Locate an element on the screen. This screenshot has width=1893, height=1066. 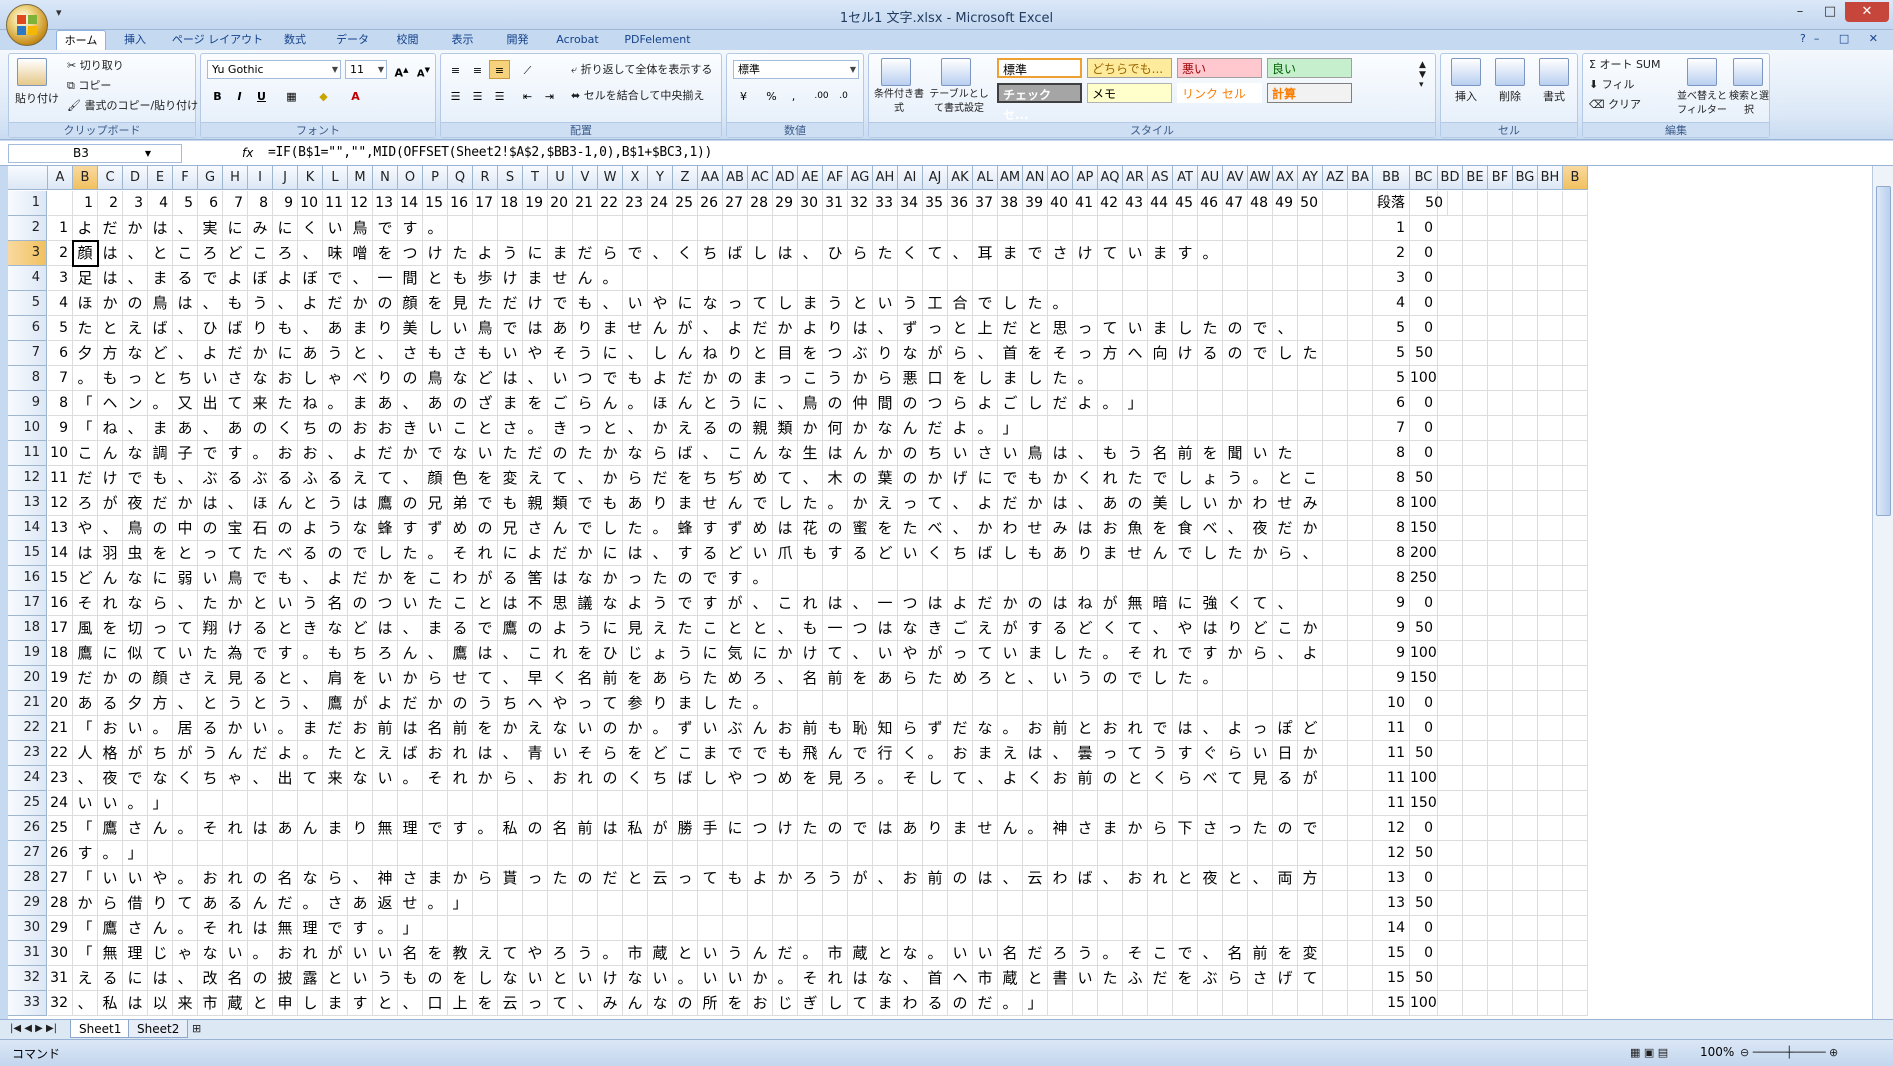
cell-char: る is located at coordinates (260, 628).